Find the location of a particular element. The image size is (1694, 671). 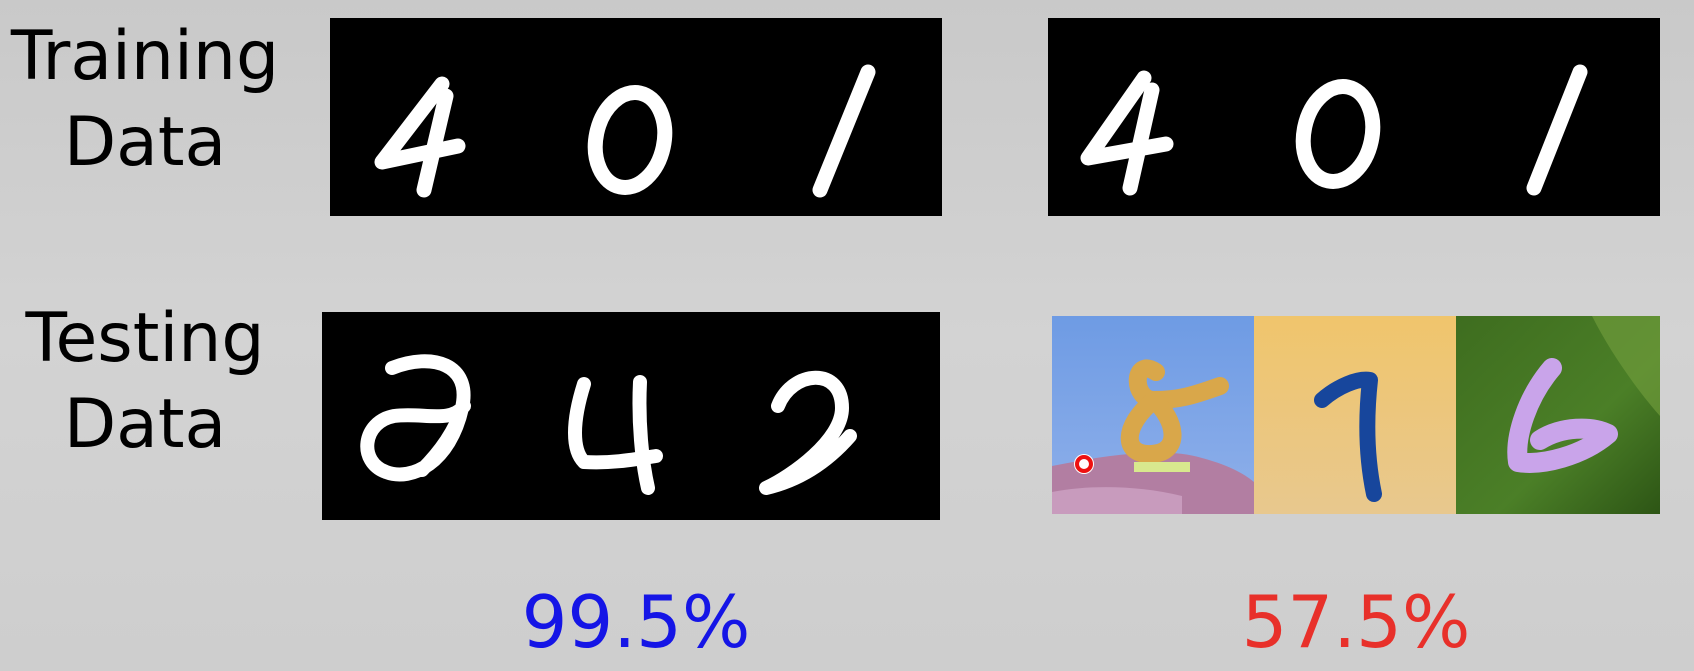

testing-label-line2: Data is located at coordinates (145, 424).